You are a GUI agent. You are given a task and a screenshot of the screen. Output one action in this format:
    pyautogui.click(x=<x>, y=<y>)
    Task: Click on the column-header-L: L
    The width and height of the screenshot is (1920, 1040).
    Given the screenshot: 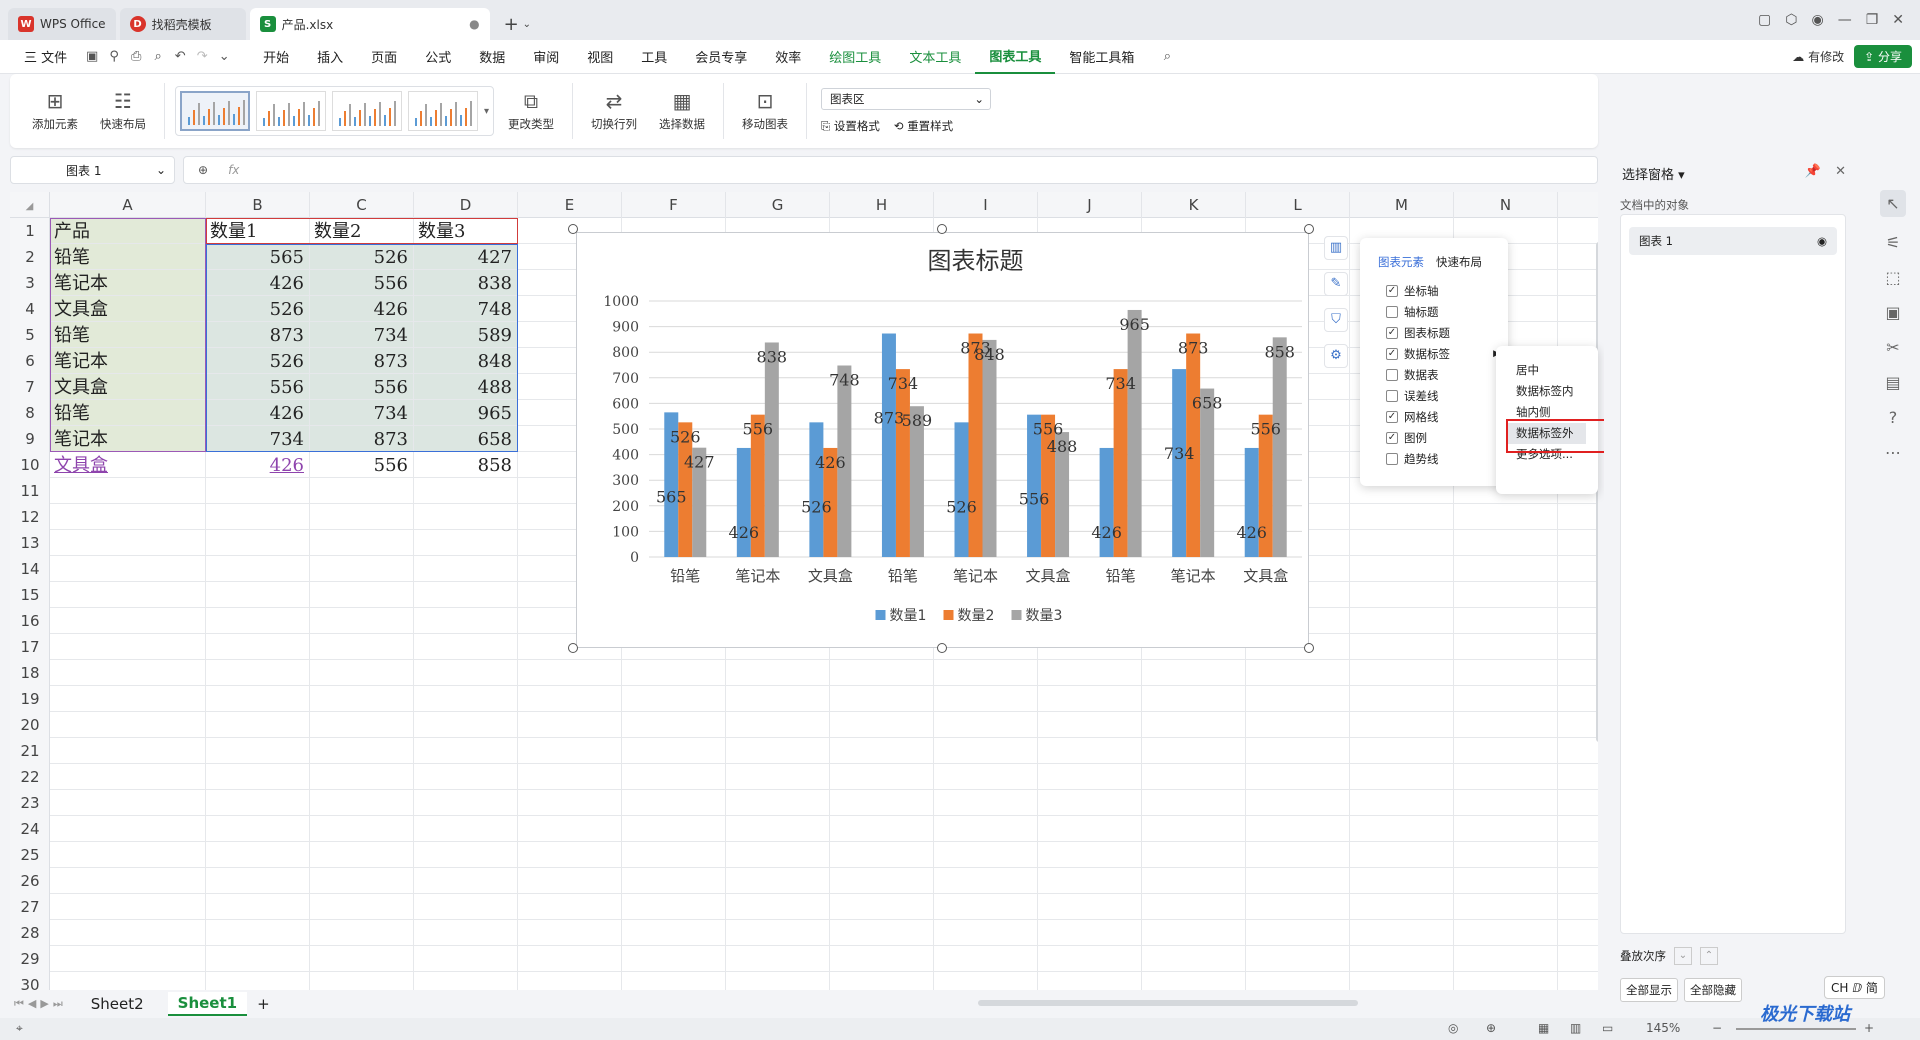 What is the action you would take?
    pyautogui.click(x=1298, y=205)
    